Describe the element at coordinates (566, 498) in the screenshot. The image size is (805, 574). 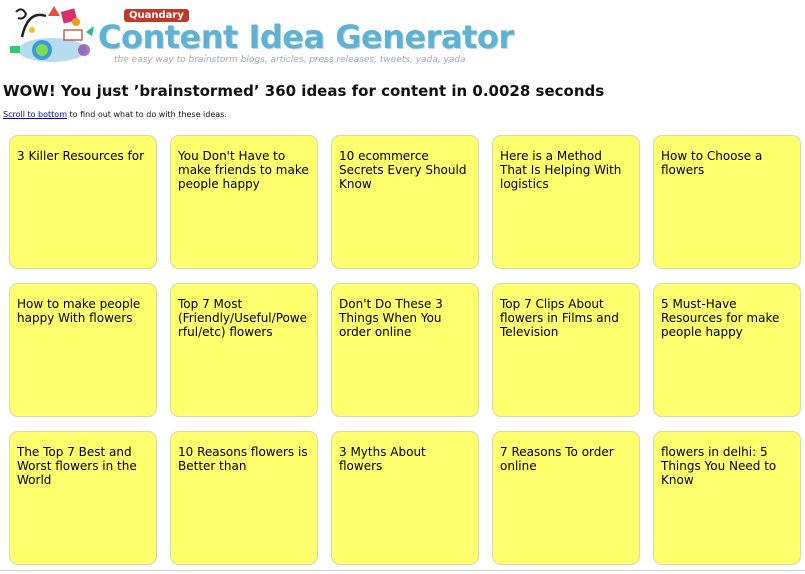
I see `idea-card: 7 Reasons To order online` at that location.